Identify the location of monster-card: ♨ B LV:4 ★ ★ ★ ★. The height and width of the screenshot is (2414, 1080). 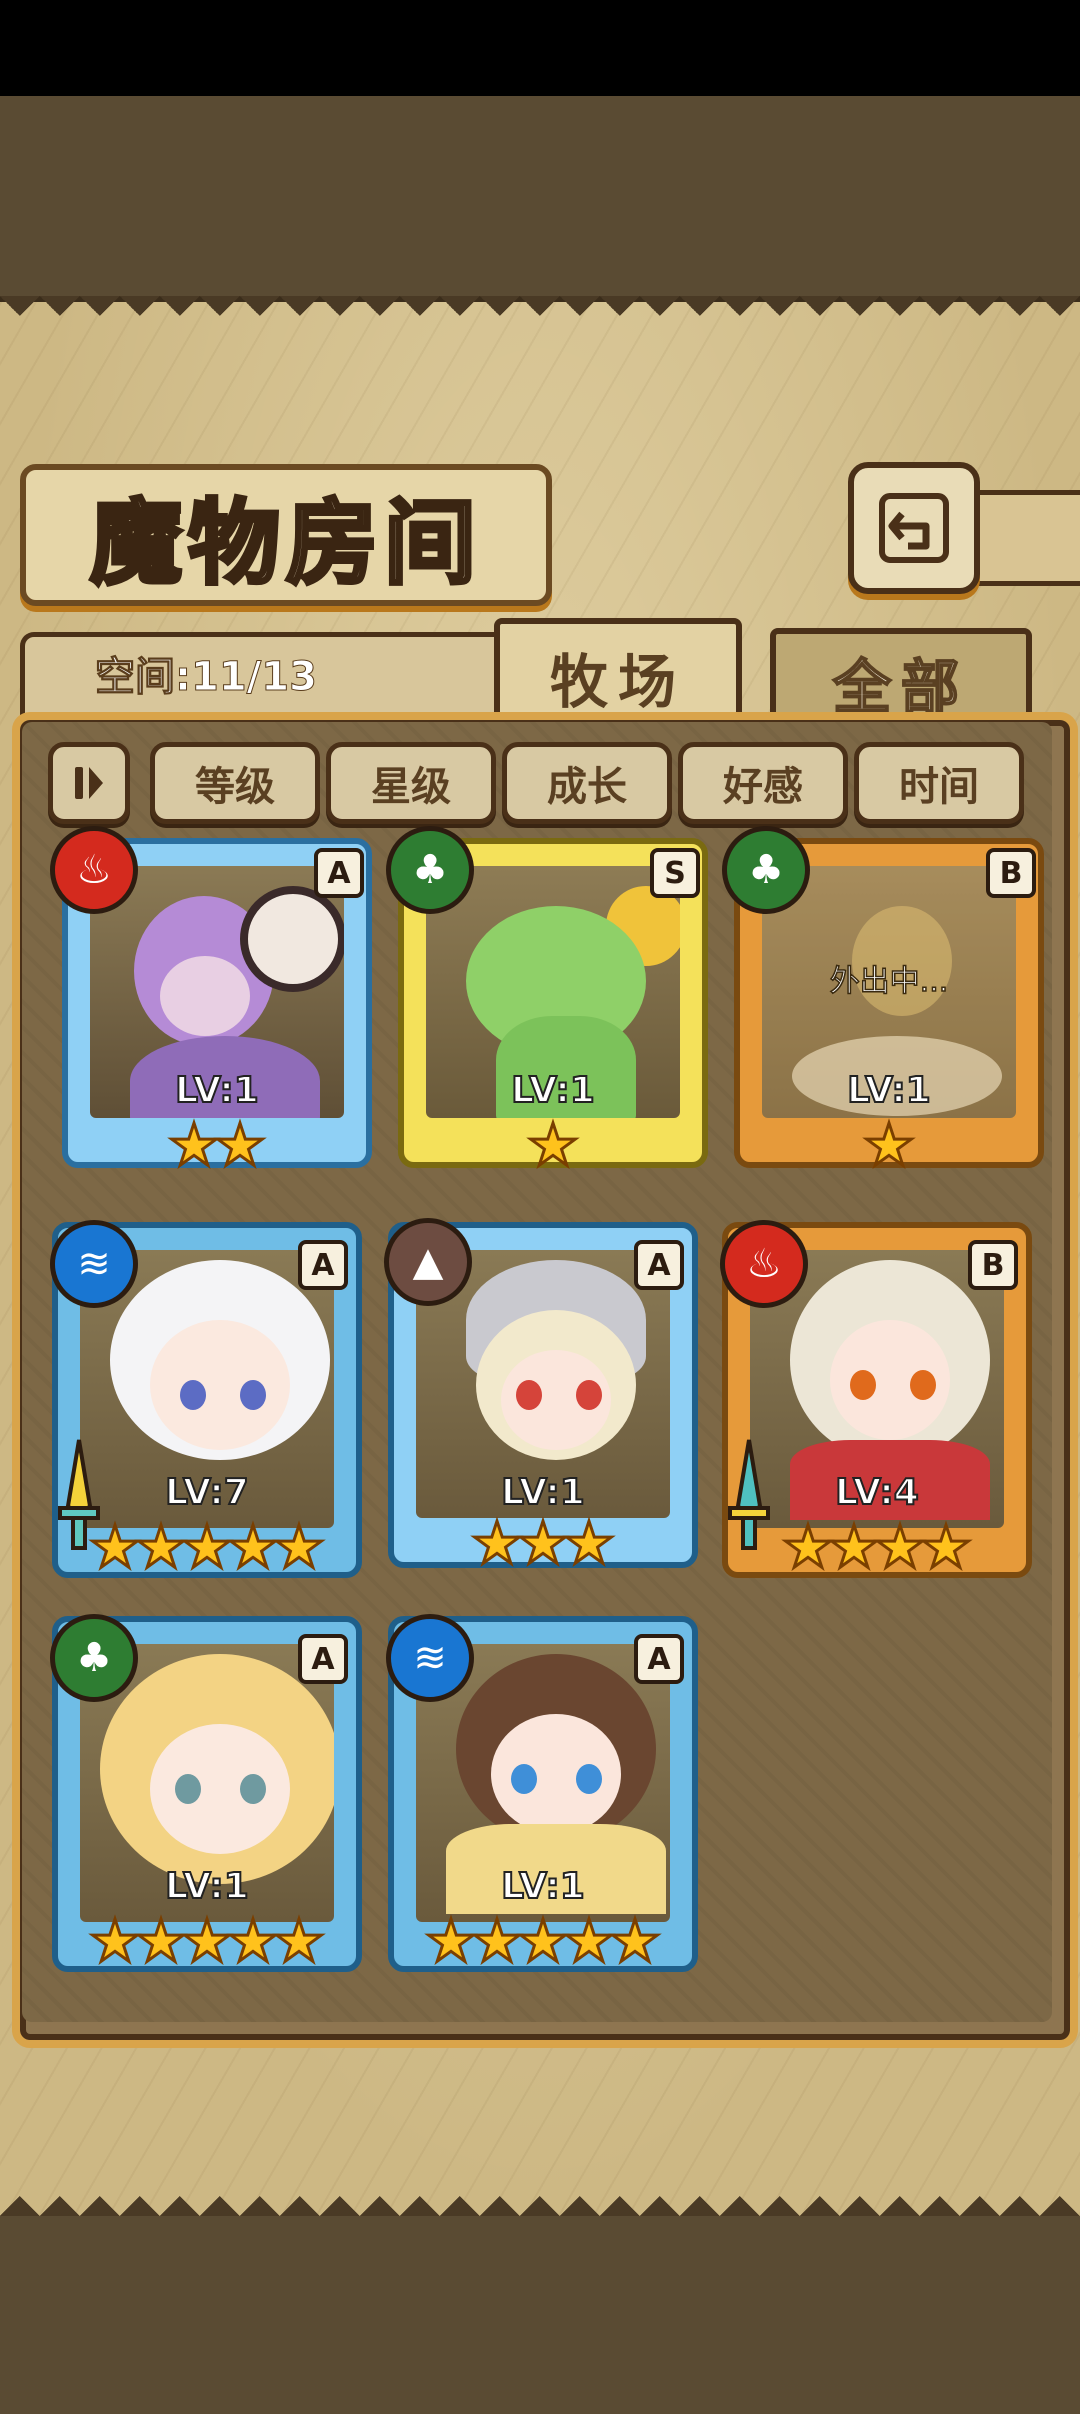
(876, 1404).